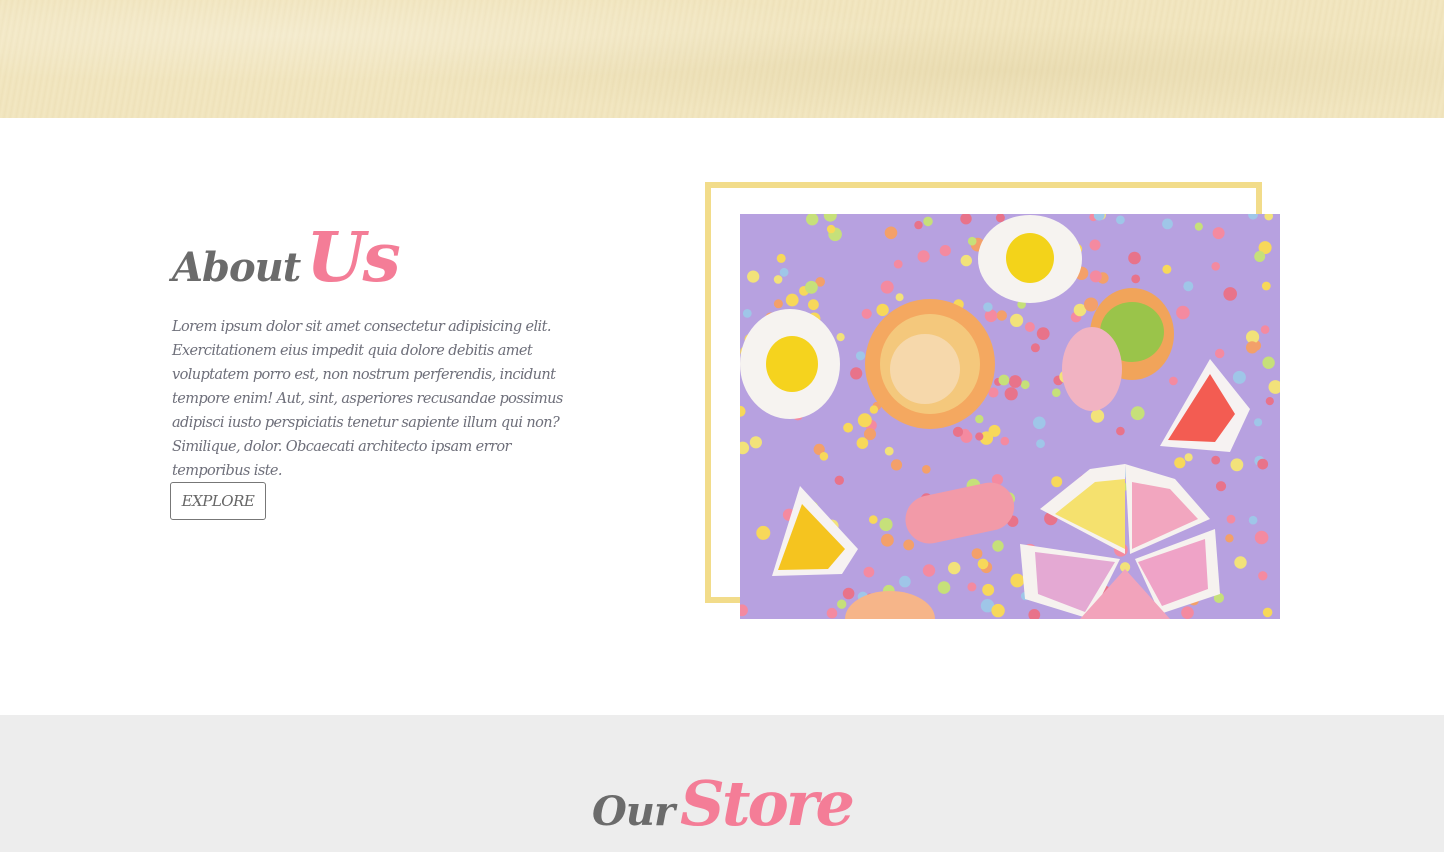  What do you see at coordinates (767, 803) in the screenshot?
I see `store-heading-accent: Store` at bounding box center [767, 803].